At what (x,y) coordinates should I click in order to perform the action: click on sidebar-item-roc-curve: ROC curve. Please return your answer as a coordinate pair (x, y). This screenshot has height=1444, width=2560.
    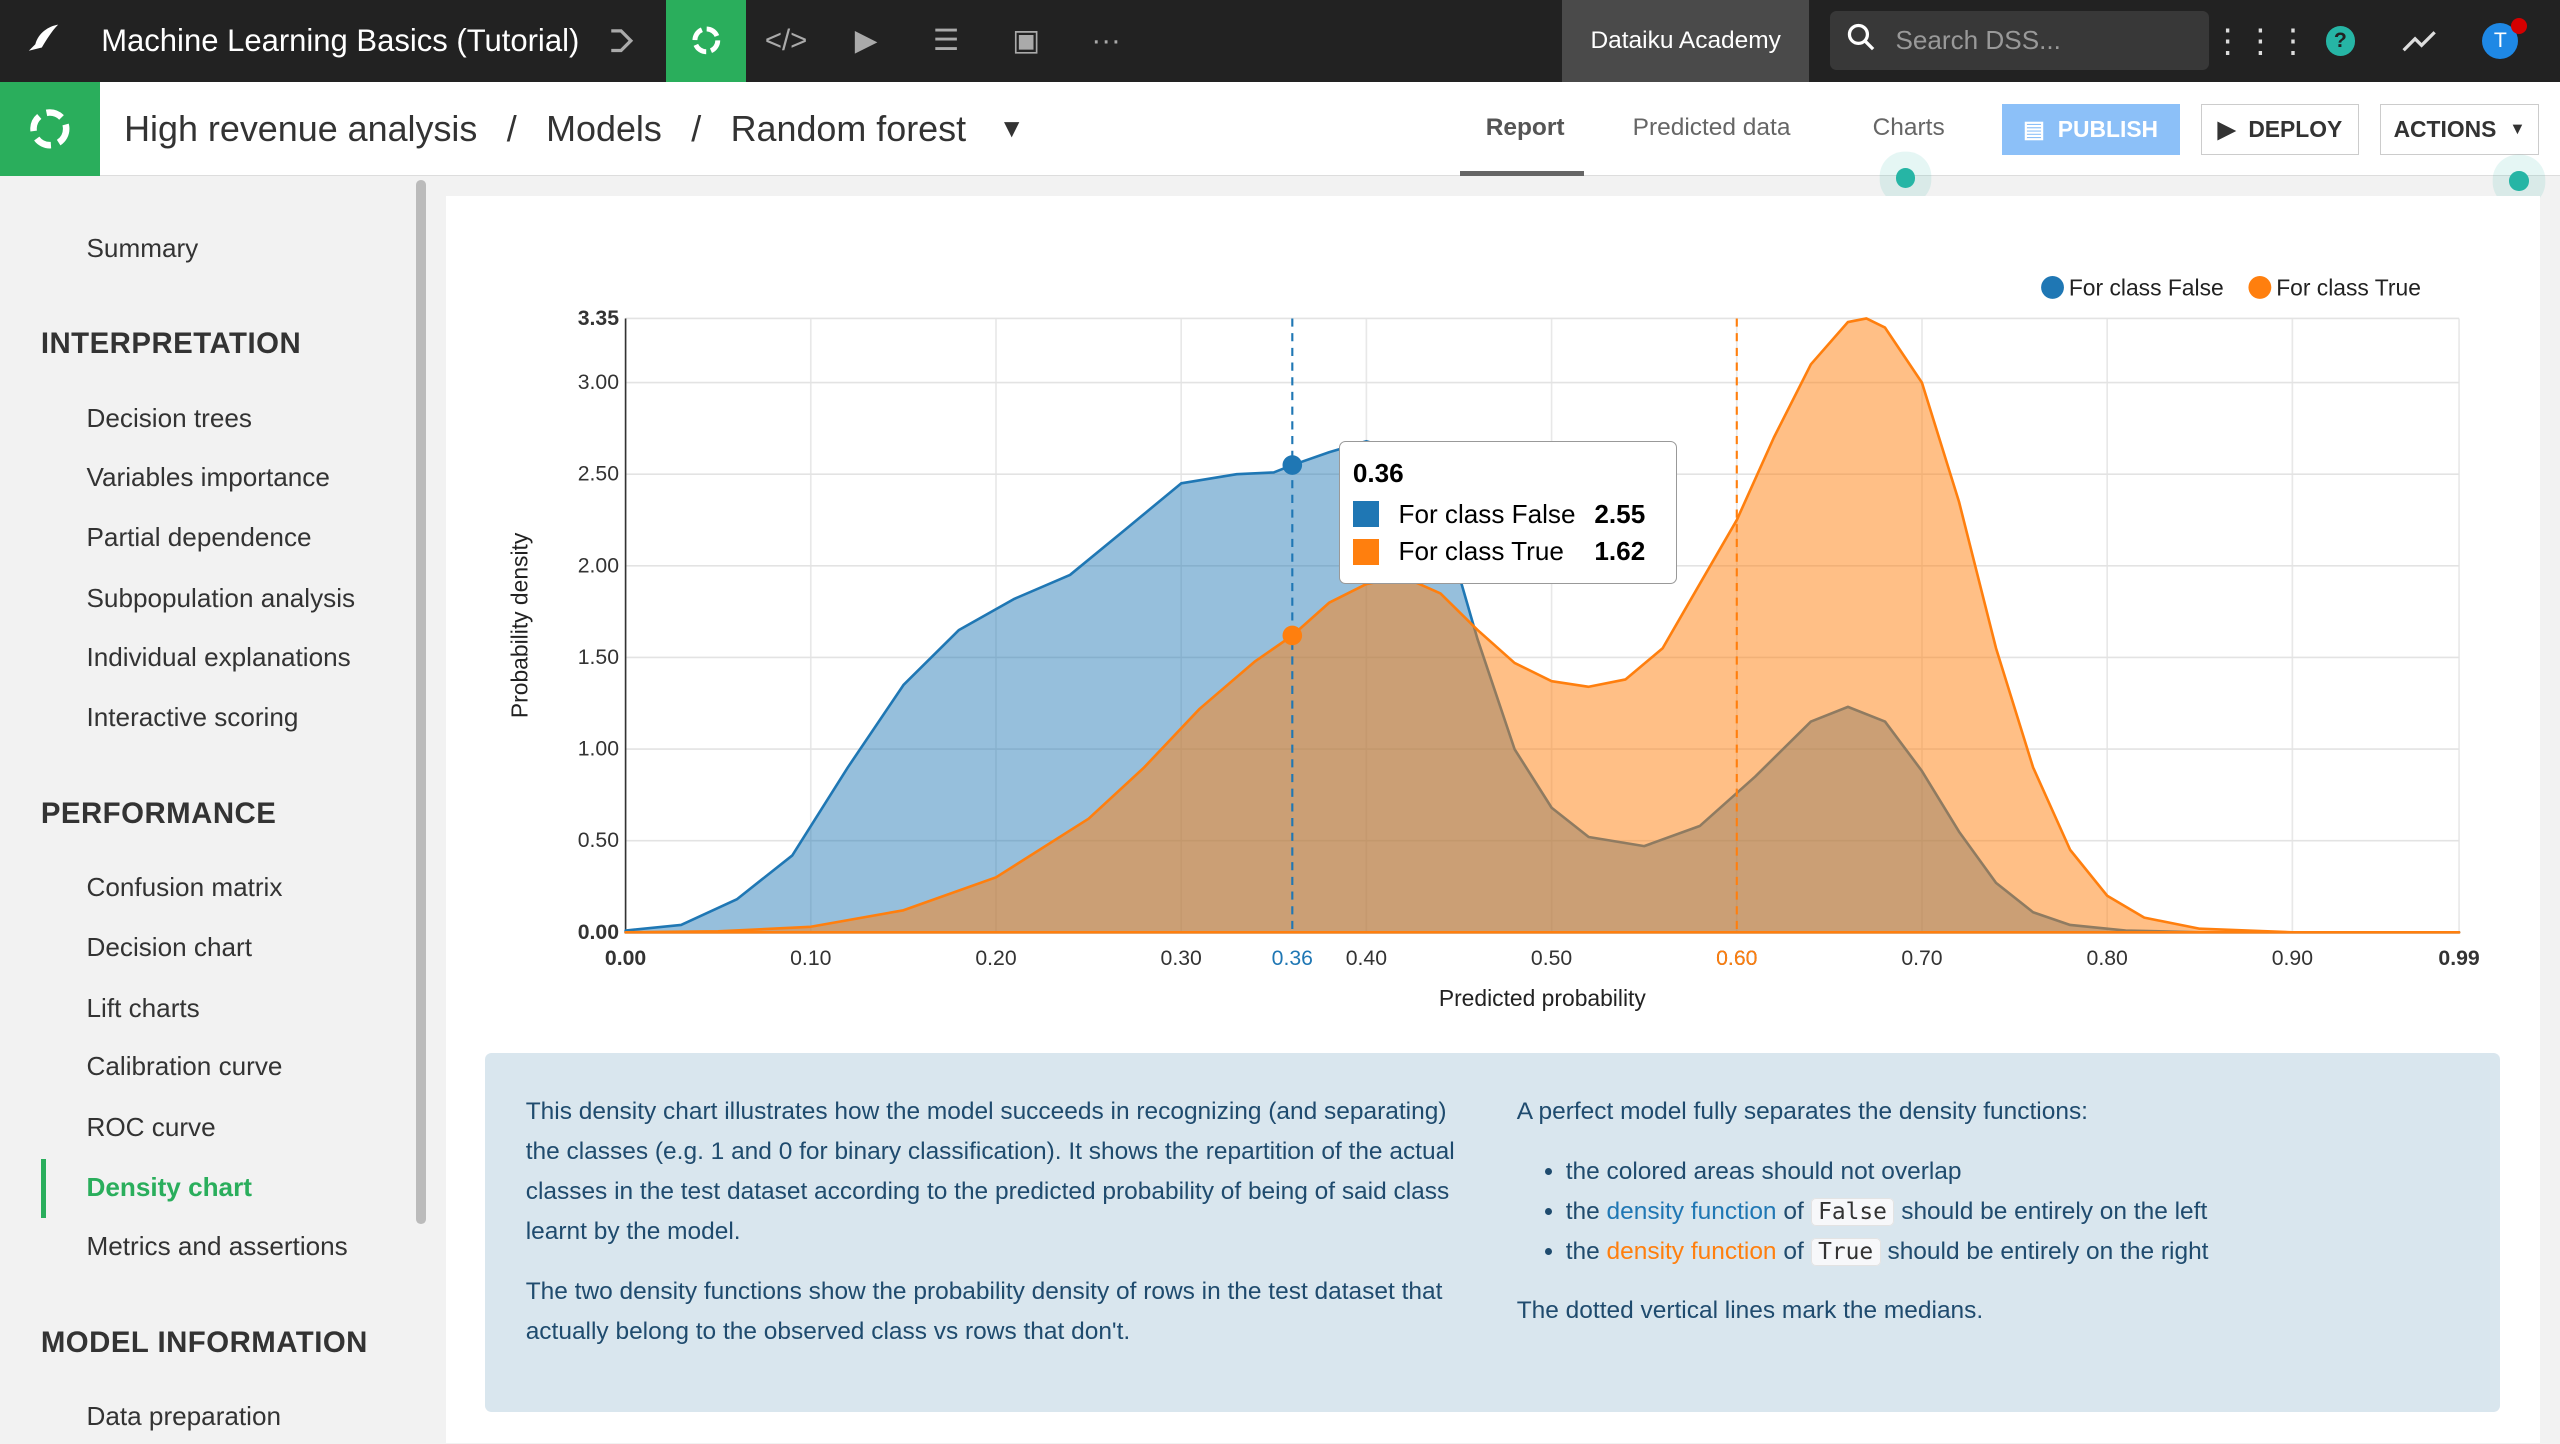
    Looking at the image, I should click on (151, 1127).